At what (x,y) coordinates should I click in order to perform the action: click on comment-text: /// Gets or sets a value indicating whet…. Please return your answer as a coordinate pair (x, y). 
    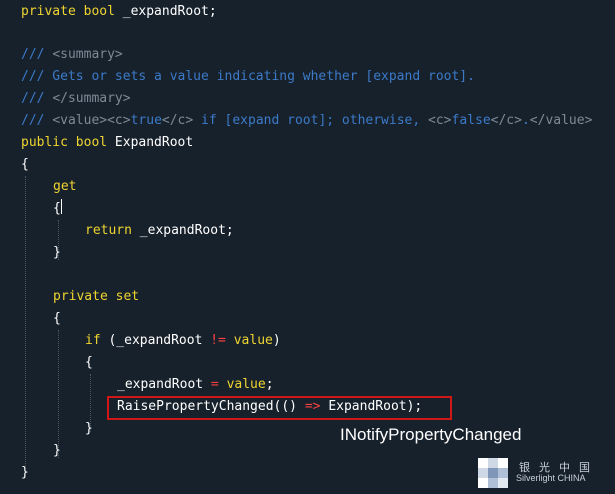
    Looking at the image, I should click on (248, 76).